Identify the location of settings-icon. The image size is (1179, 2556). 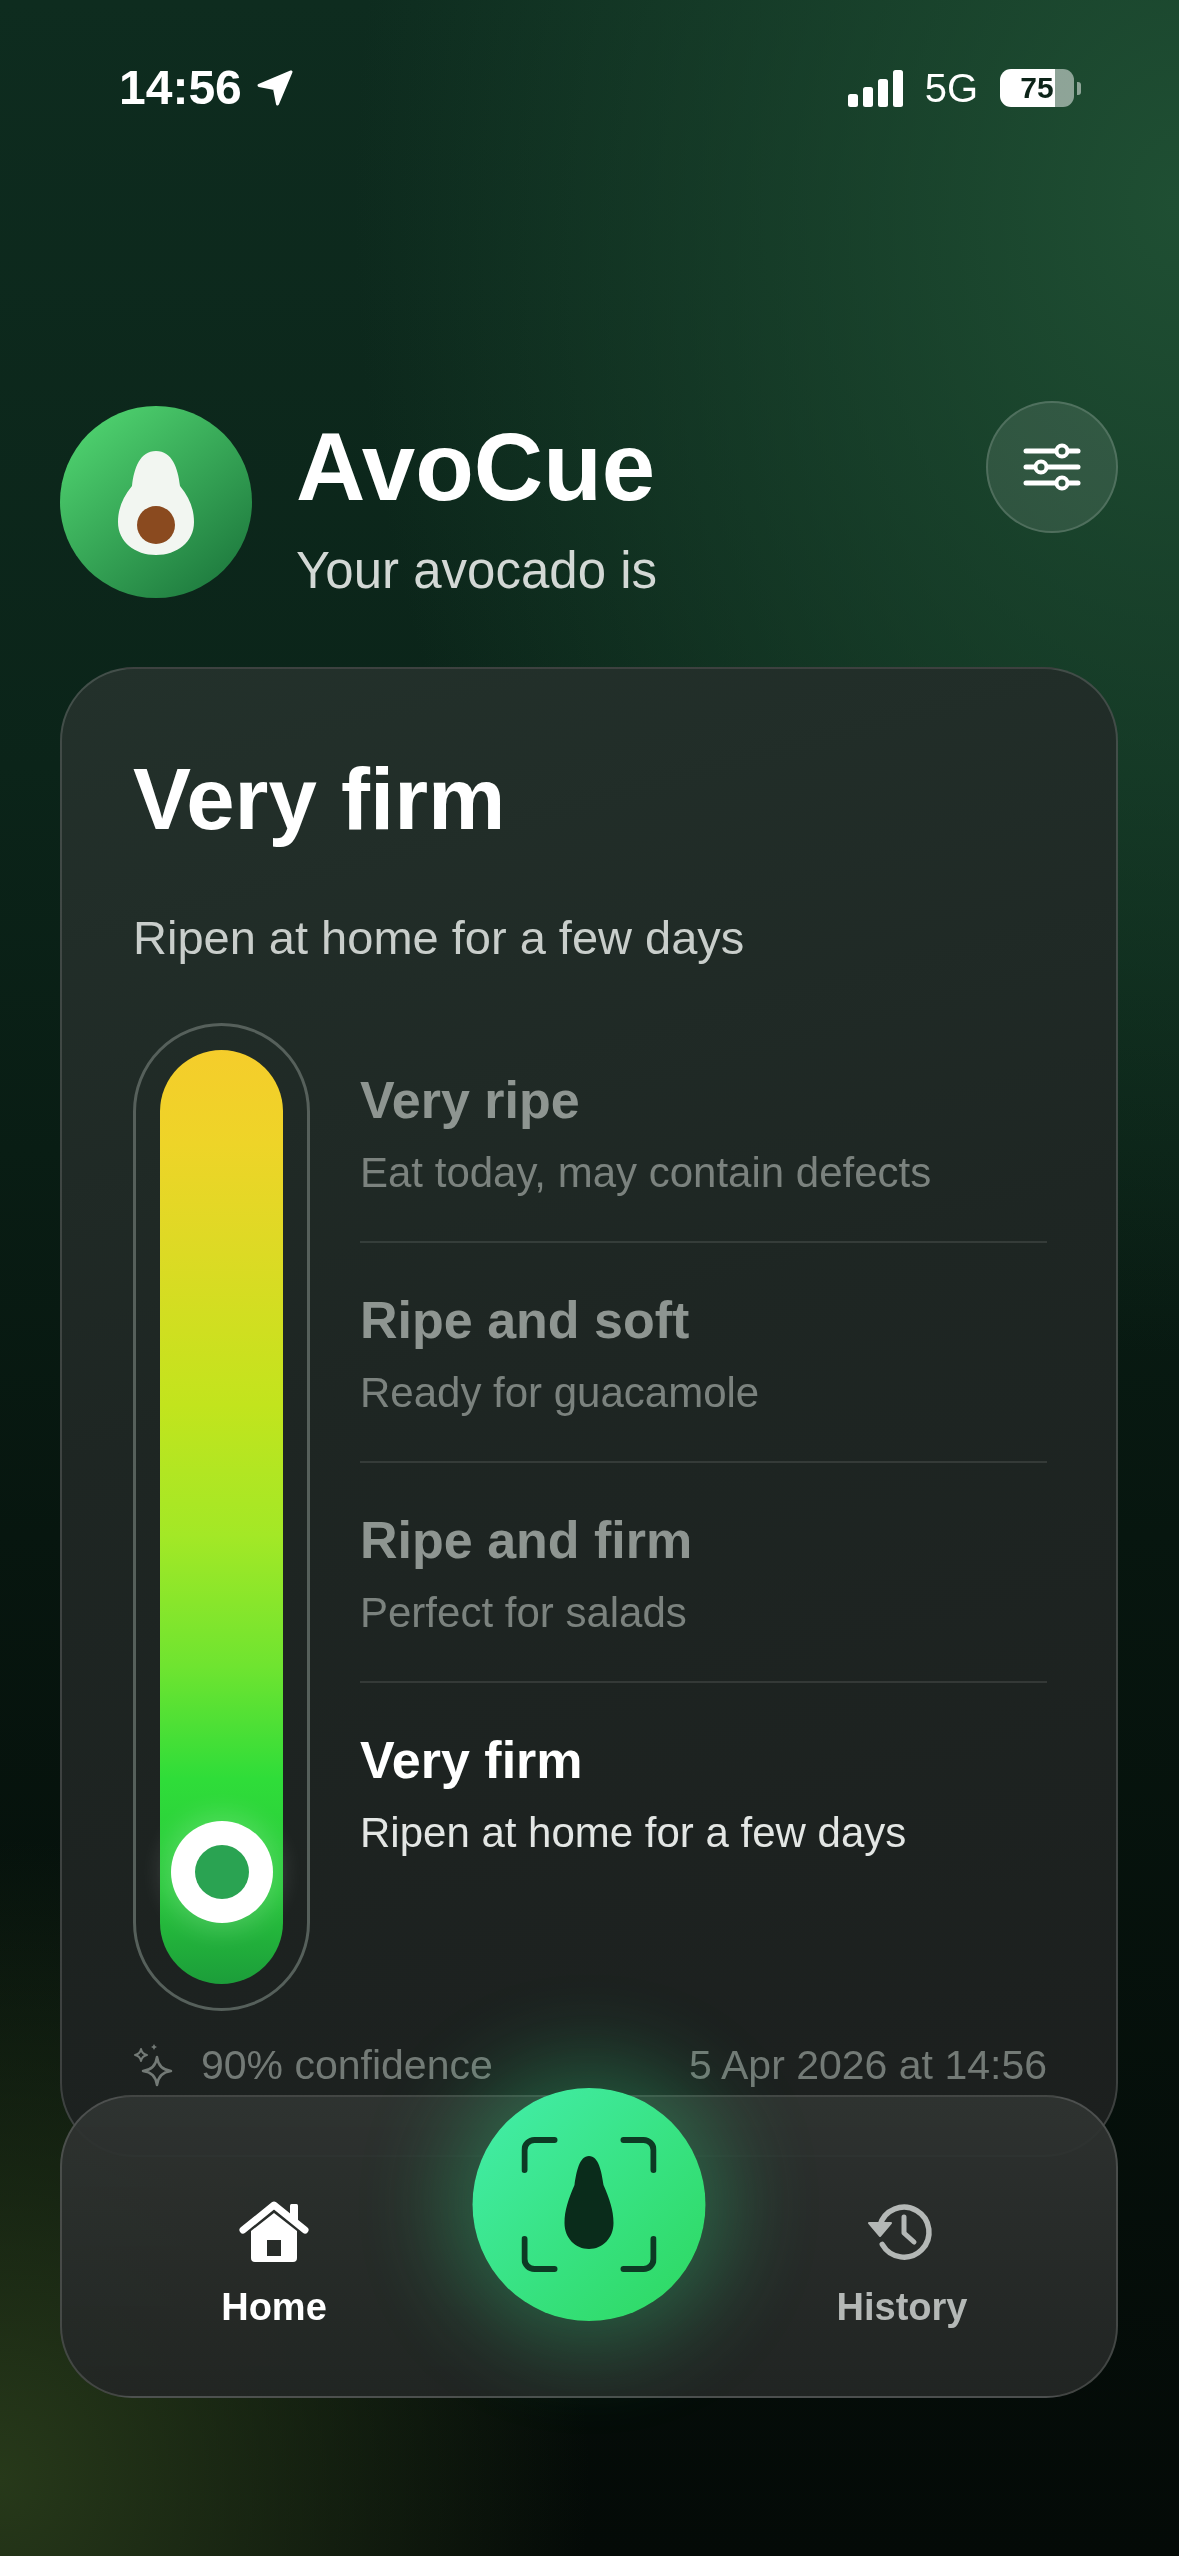
(1052, 467).